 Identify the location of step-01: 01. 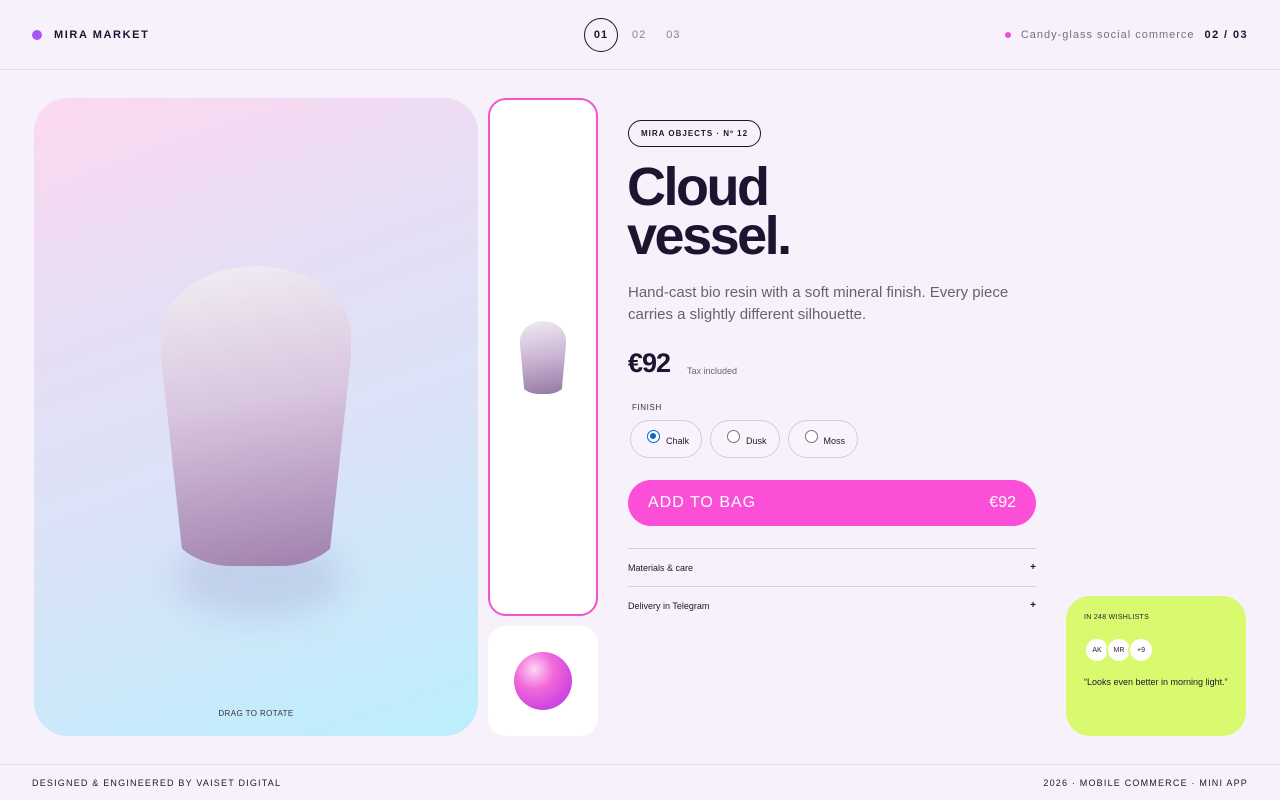
(601, 35).